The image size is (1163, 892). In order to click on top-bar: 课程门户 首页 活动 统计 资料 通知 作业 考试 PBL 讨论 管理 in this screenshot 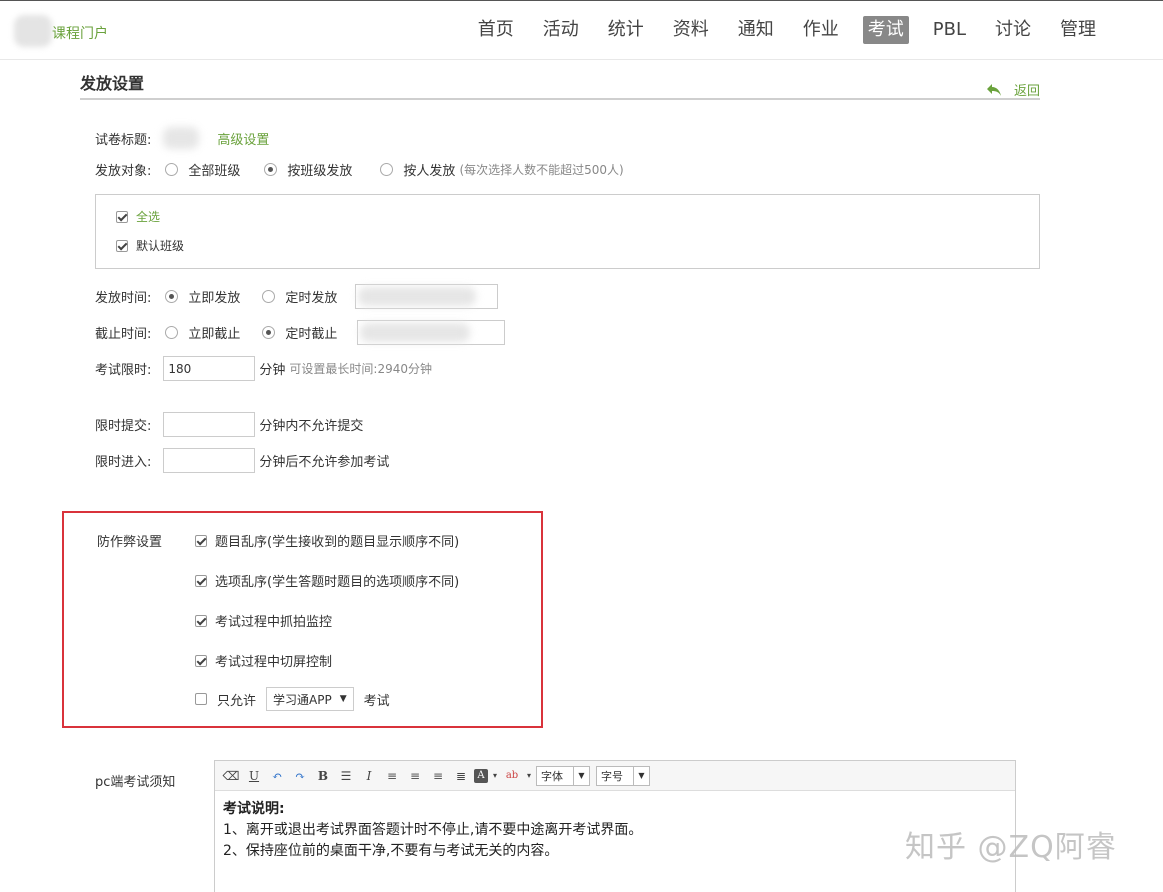, I will do `click(581, 30)`.